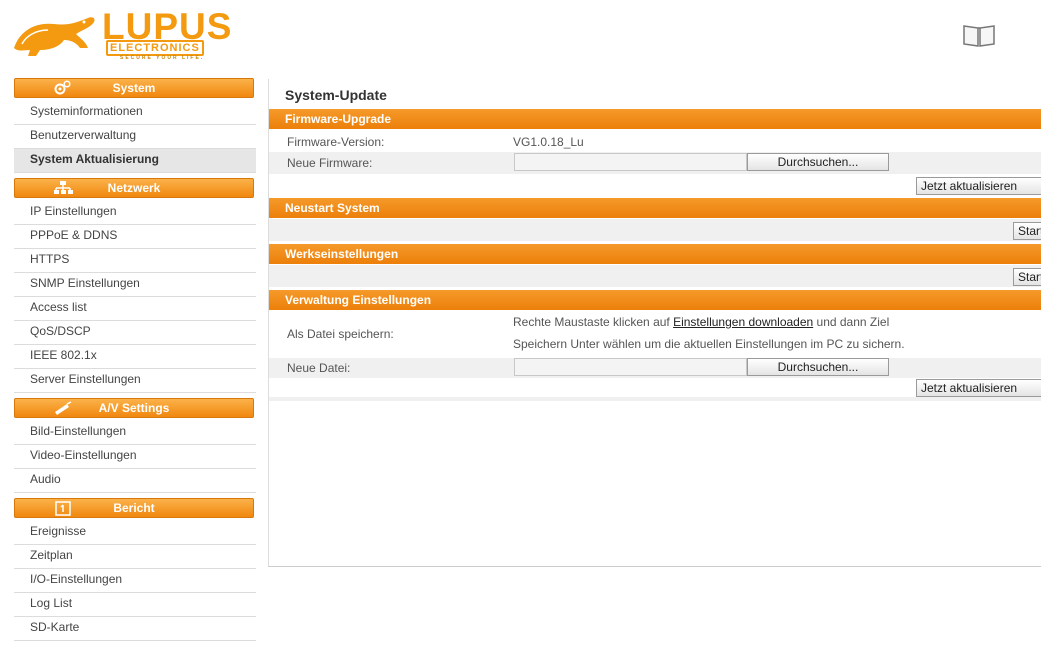  I want to click on new-file-label: Neue Datei:, so click(319, 368).